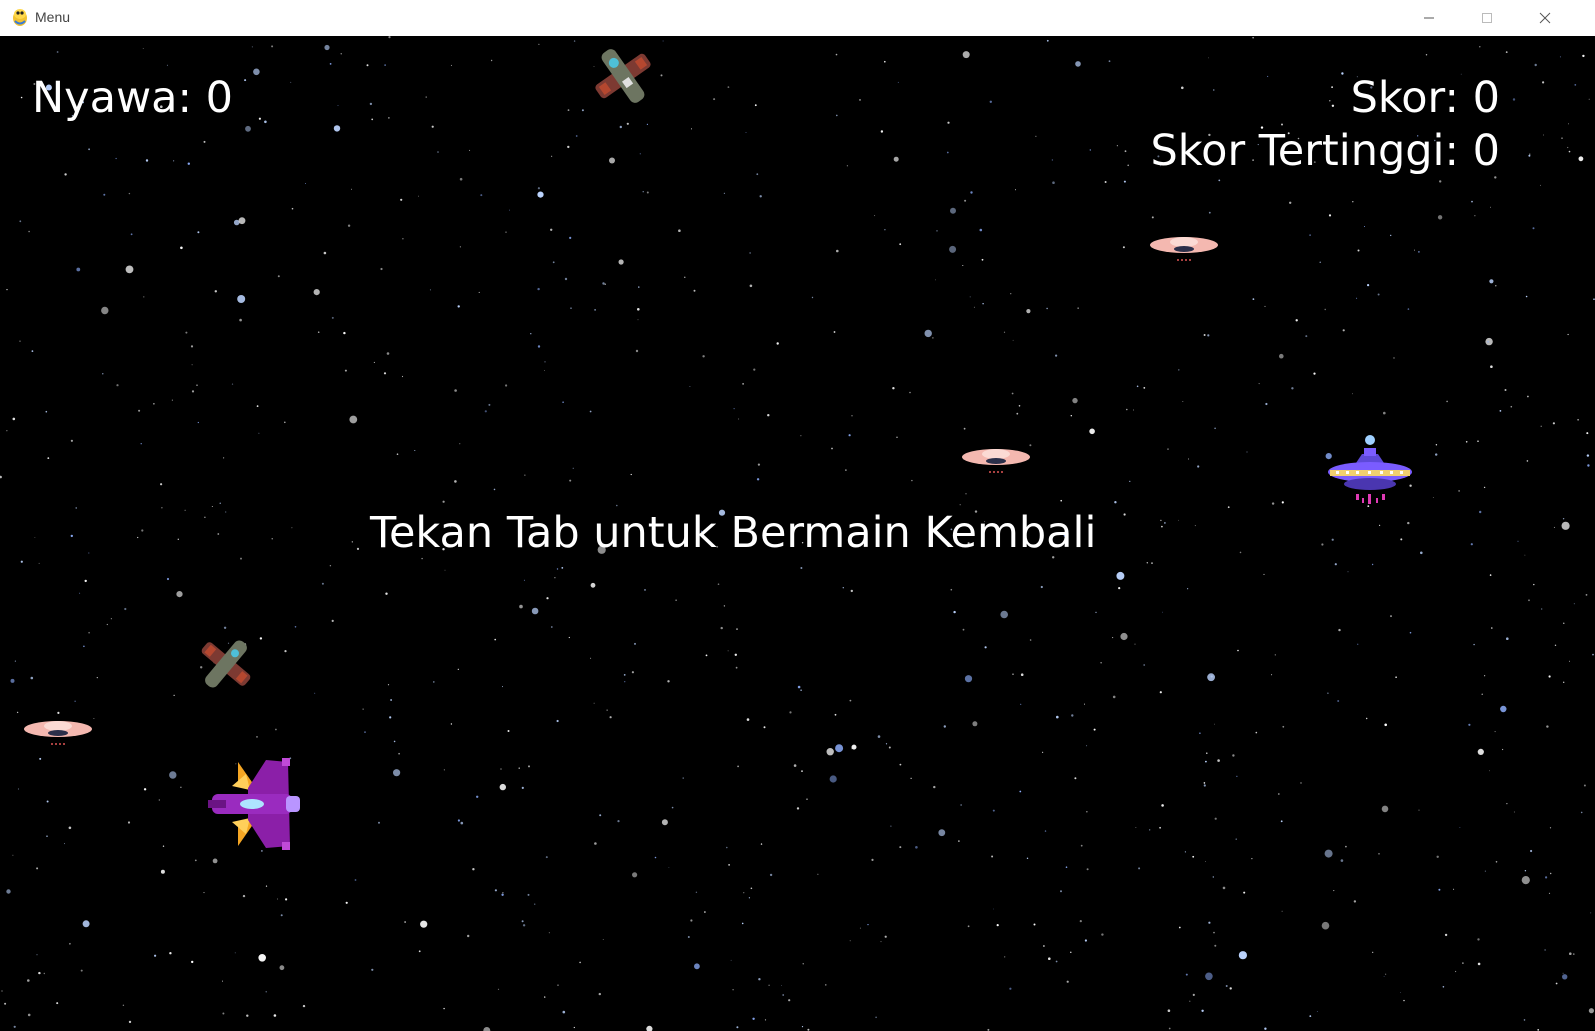 Image resolution: width=1595 pixels, height=1031 pixels. I want to click on lives-counter: Nyawa: 0, so click(132, 98).